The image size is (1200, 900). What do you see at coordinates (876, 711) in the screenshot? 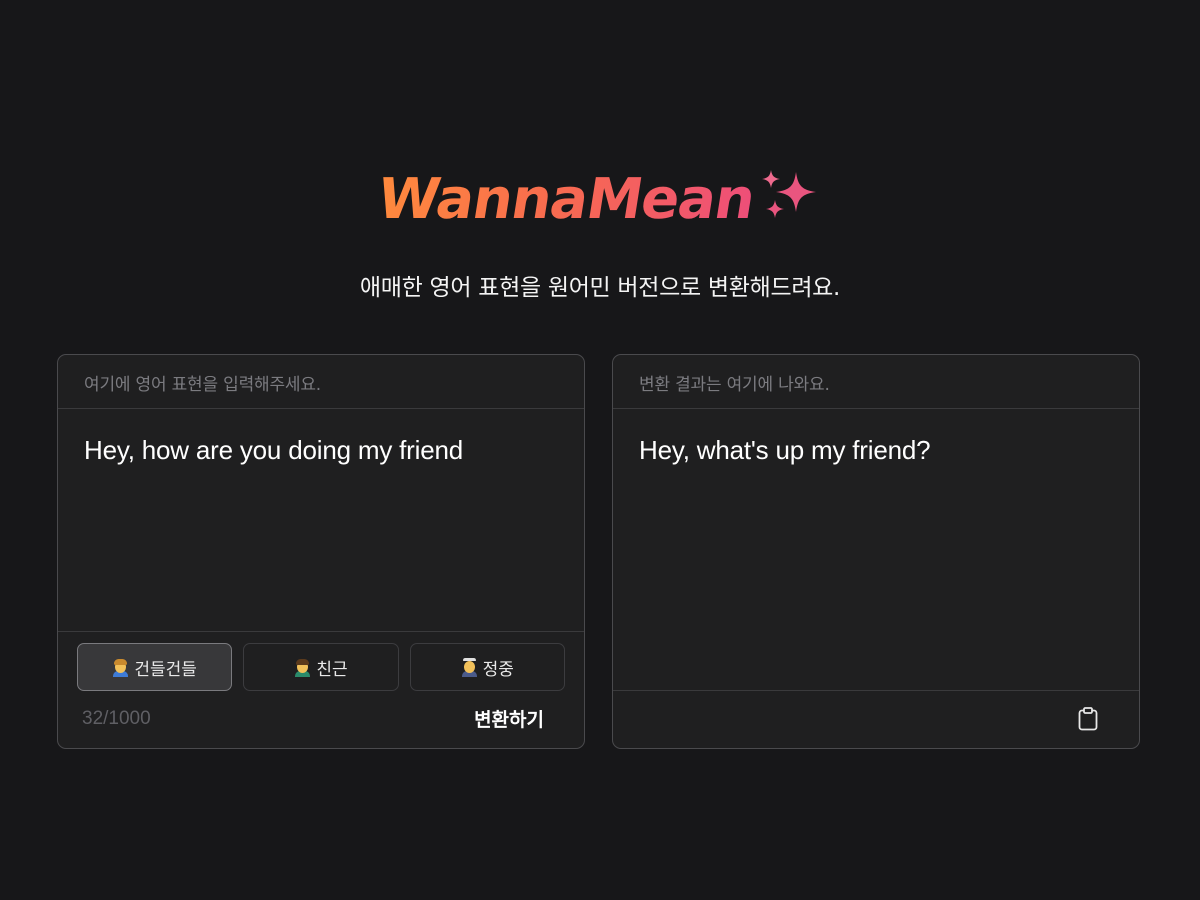
I see `output-footer` at bounding box center [876, 711].